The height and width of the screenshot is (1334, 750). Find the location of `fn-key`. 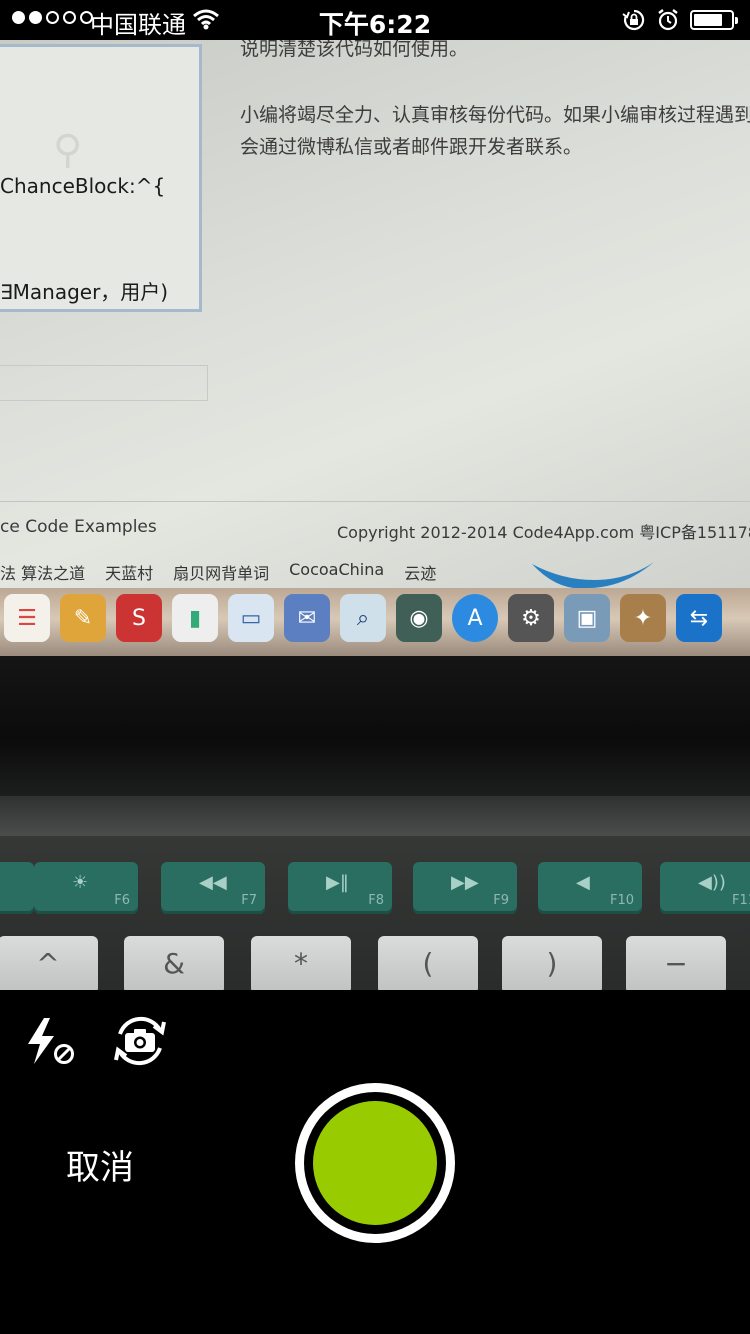

fn-key is located at coordinates (17, 888).